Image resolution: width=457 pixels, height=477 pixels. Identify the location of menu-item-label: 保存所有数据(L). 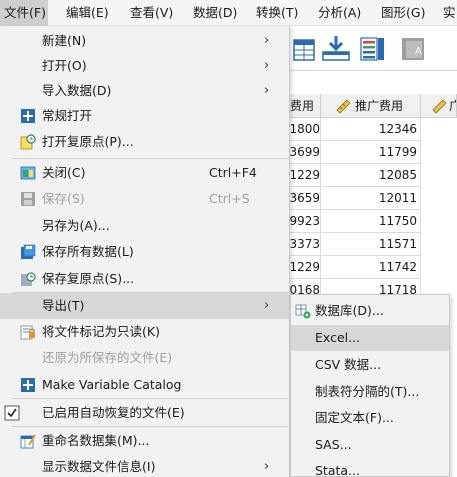
(88, 251).